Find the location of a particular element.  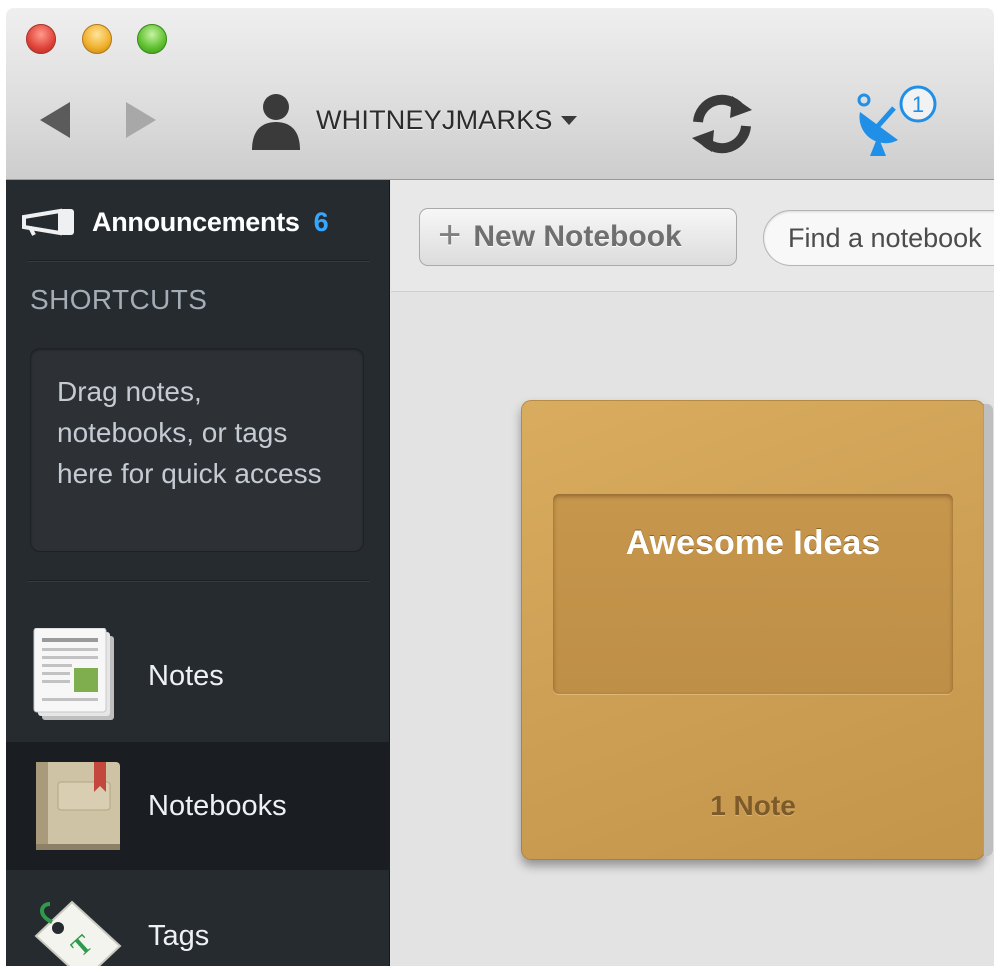

forward-button is located at coordinates (141, 120).